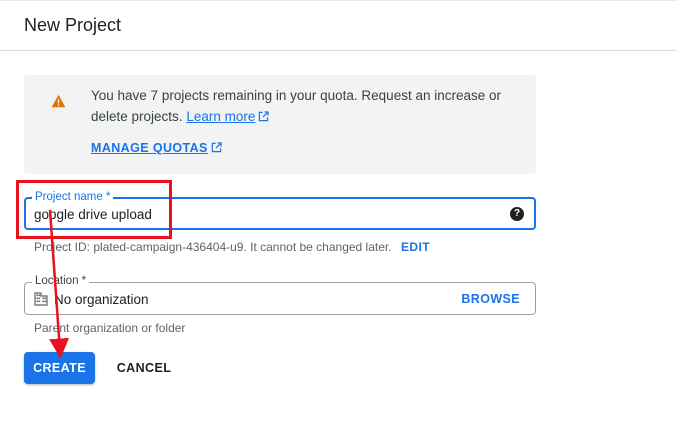 This screenshot has height=447, width=677. What do you see at coordinates (61, 281) in the screenshot?
I see `location-label: Location *` at bounding box center [61, 281].